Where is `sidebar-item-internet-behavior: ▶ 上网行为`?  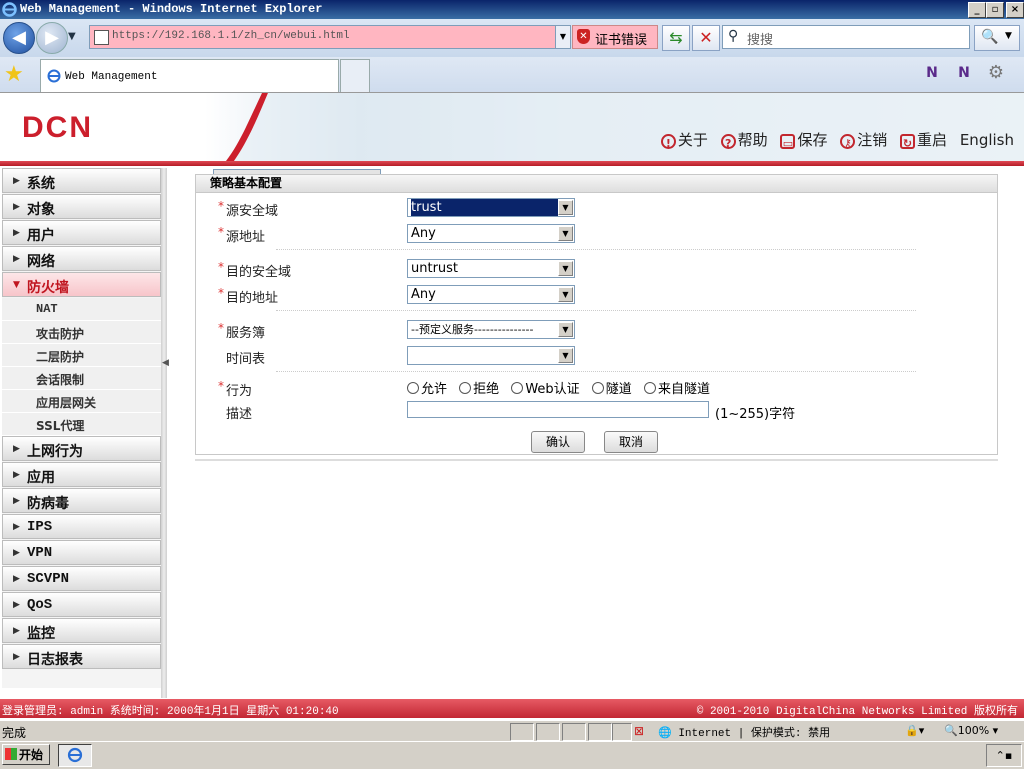
sidebar-item-internet-behavior: ▶ 上网行为 is located at coordinates (81, 448).